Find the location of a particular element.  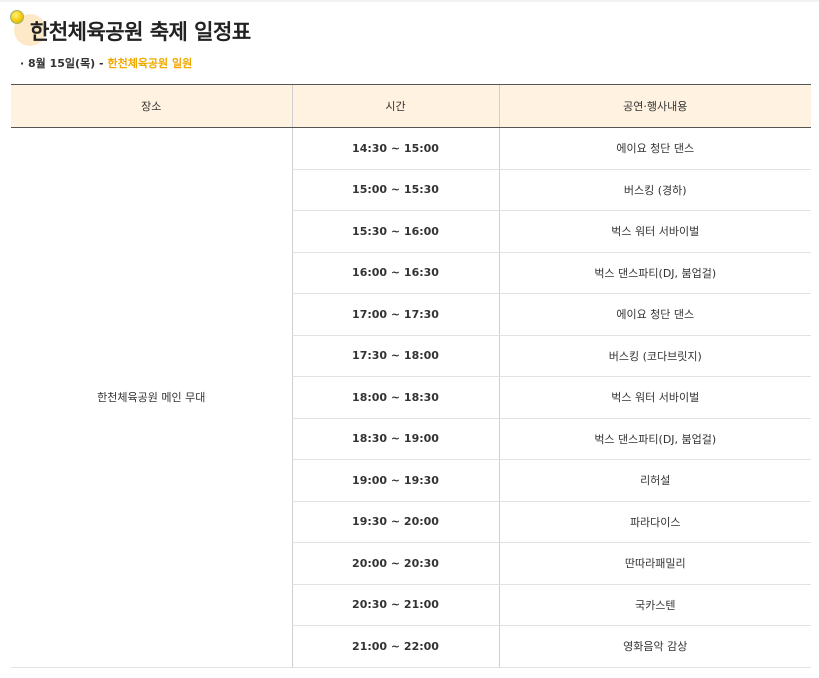

event-cell: 딴따라패밀리 is located at coordinates (654, 563).